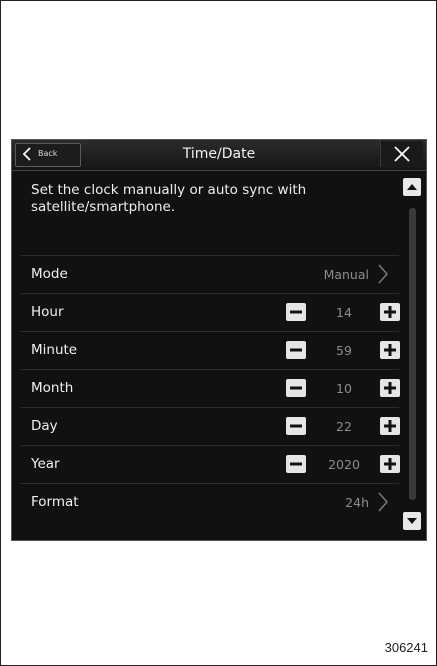  Describe the element at coordinates (44, 426) in the screenshot. I see `day-label: Day` at that location.